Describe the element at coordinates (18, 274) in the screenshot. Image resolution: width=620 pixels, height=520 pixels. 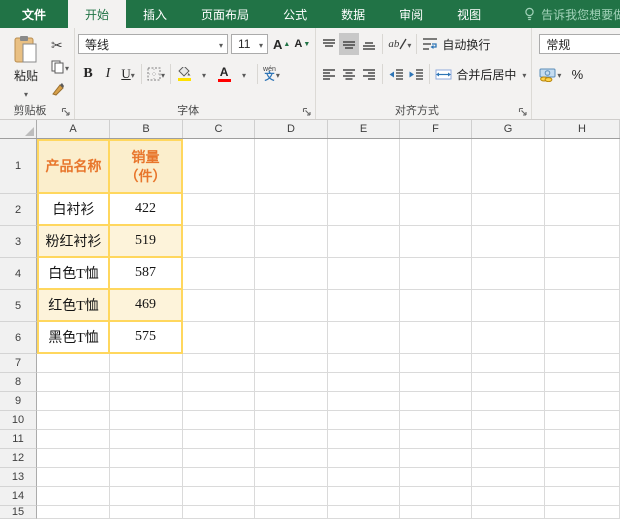
I see `row-header-4: 4` at that location.